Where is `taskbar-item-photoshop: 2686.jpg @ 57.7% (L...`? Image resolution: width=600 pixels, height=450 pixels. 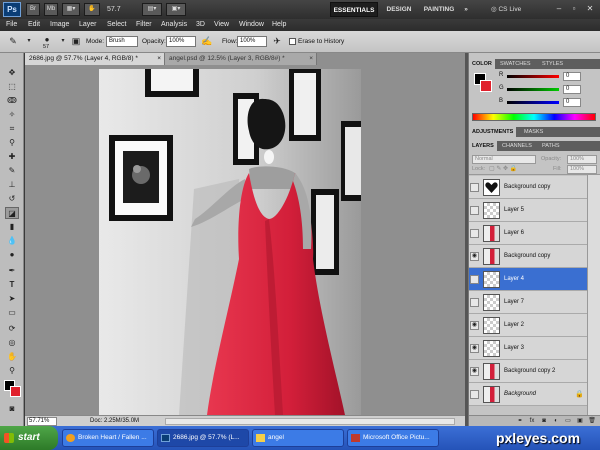
taskbar-item-photoshop: 2686.jpg @ 57.7% (L... is located at coordinates (203, 438).